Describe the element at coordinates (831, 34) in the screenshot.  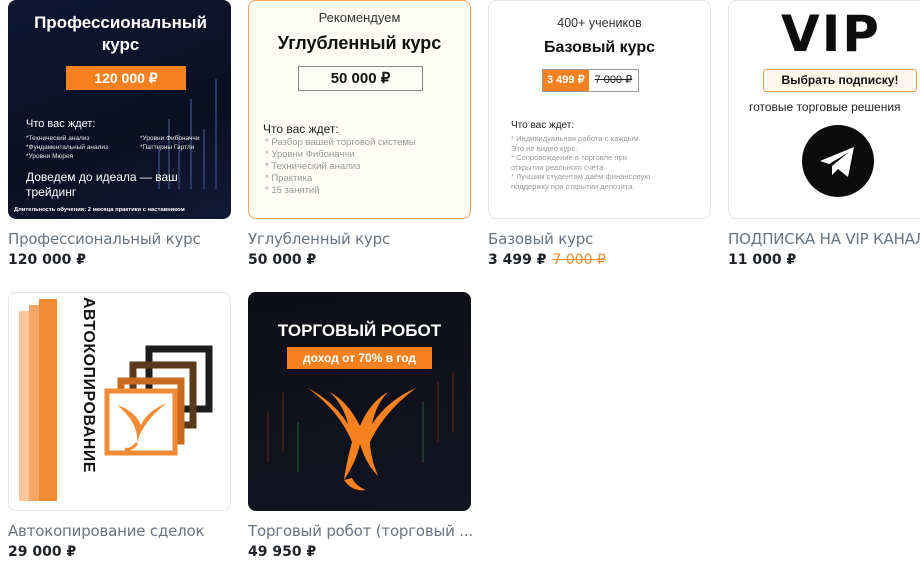
I see `image-heading: VIP` at that location.